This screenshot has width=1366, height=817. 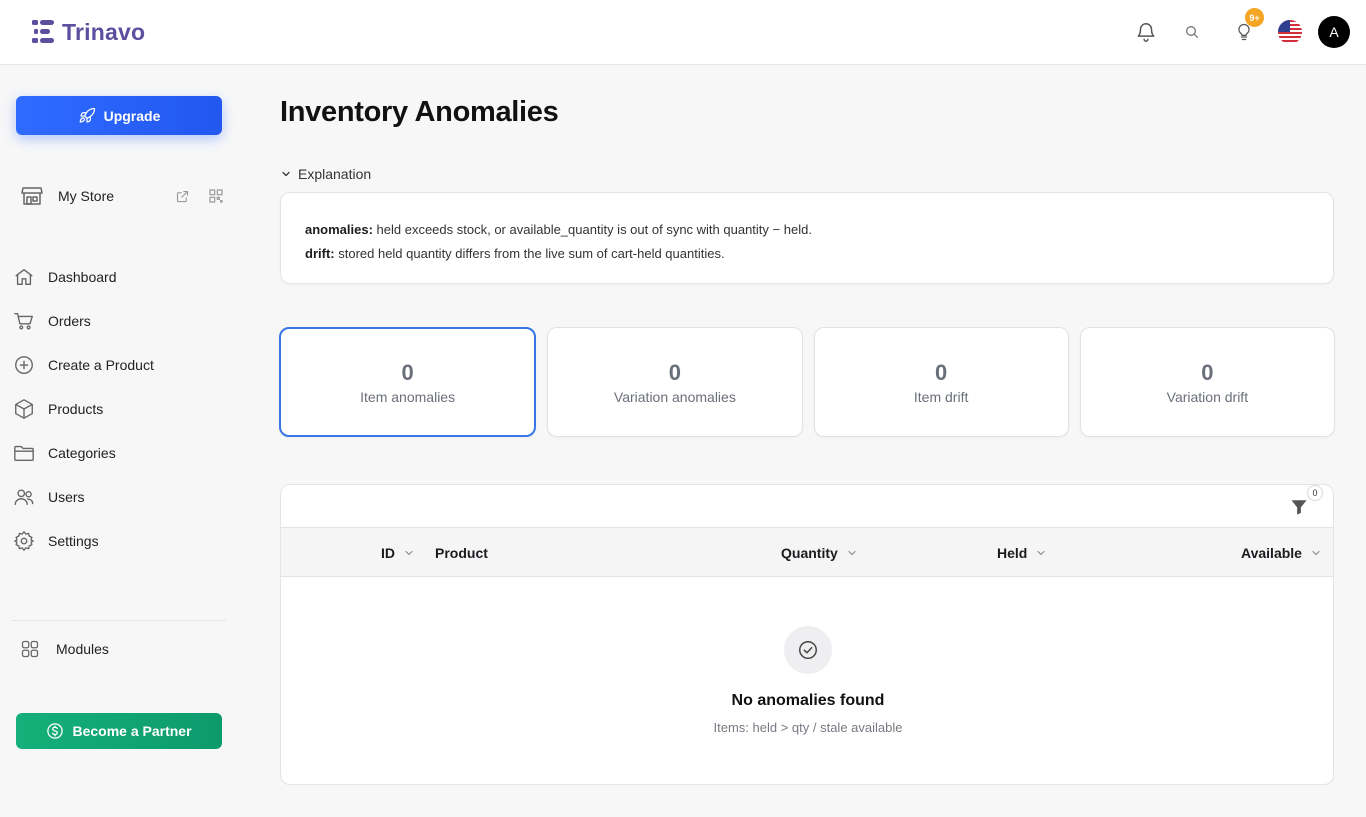 I want to click on sidebar-item-label: Create a Product, so click(x=101, y=365).